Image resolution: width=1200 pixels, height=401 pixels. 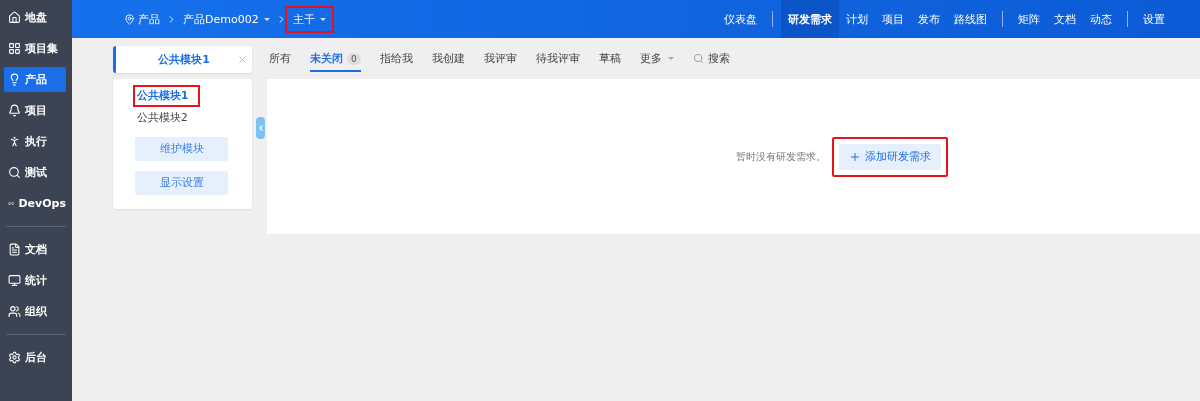 What do you see at coordinates (14, 48) in the screenshot?
I see `grid-icon` at bounding box center [14, 48].